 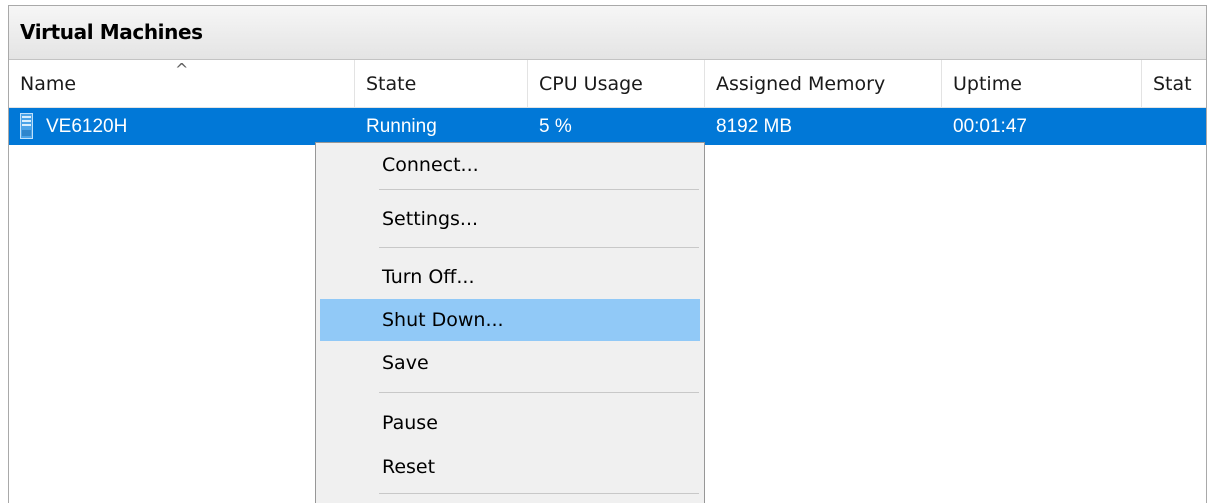 I want to click on column-header-cpu-usage: CPU Usage, so click(x=616, y=84).